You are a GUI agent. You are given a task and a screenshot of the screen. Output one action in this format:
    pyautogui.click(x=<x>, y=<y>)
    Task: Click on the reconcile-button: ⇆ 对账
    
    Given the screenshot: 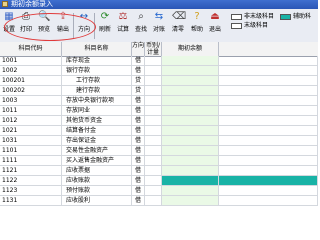 What is the action you would take?
    pyautogui.click(x=159, y=25)
    